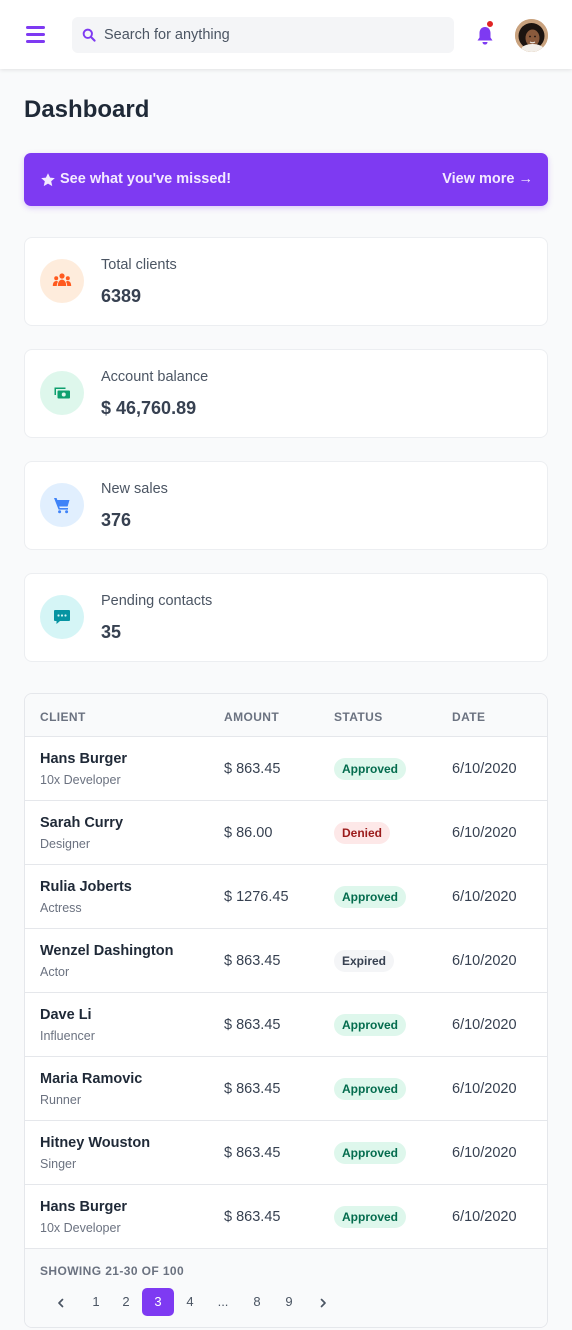  What do you see at coordinates (469, 717) in the screenshot?
I see `column-header-date: DATE` at bounding box center [469, 717].